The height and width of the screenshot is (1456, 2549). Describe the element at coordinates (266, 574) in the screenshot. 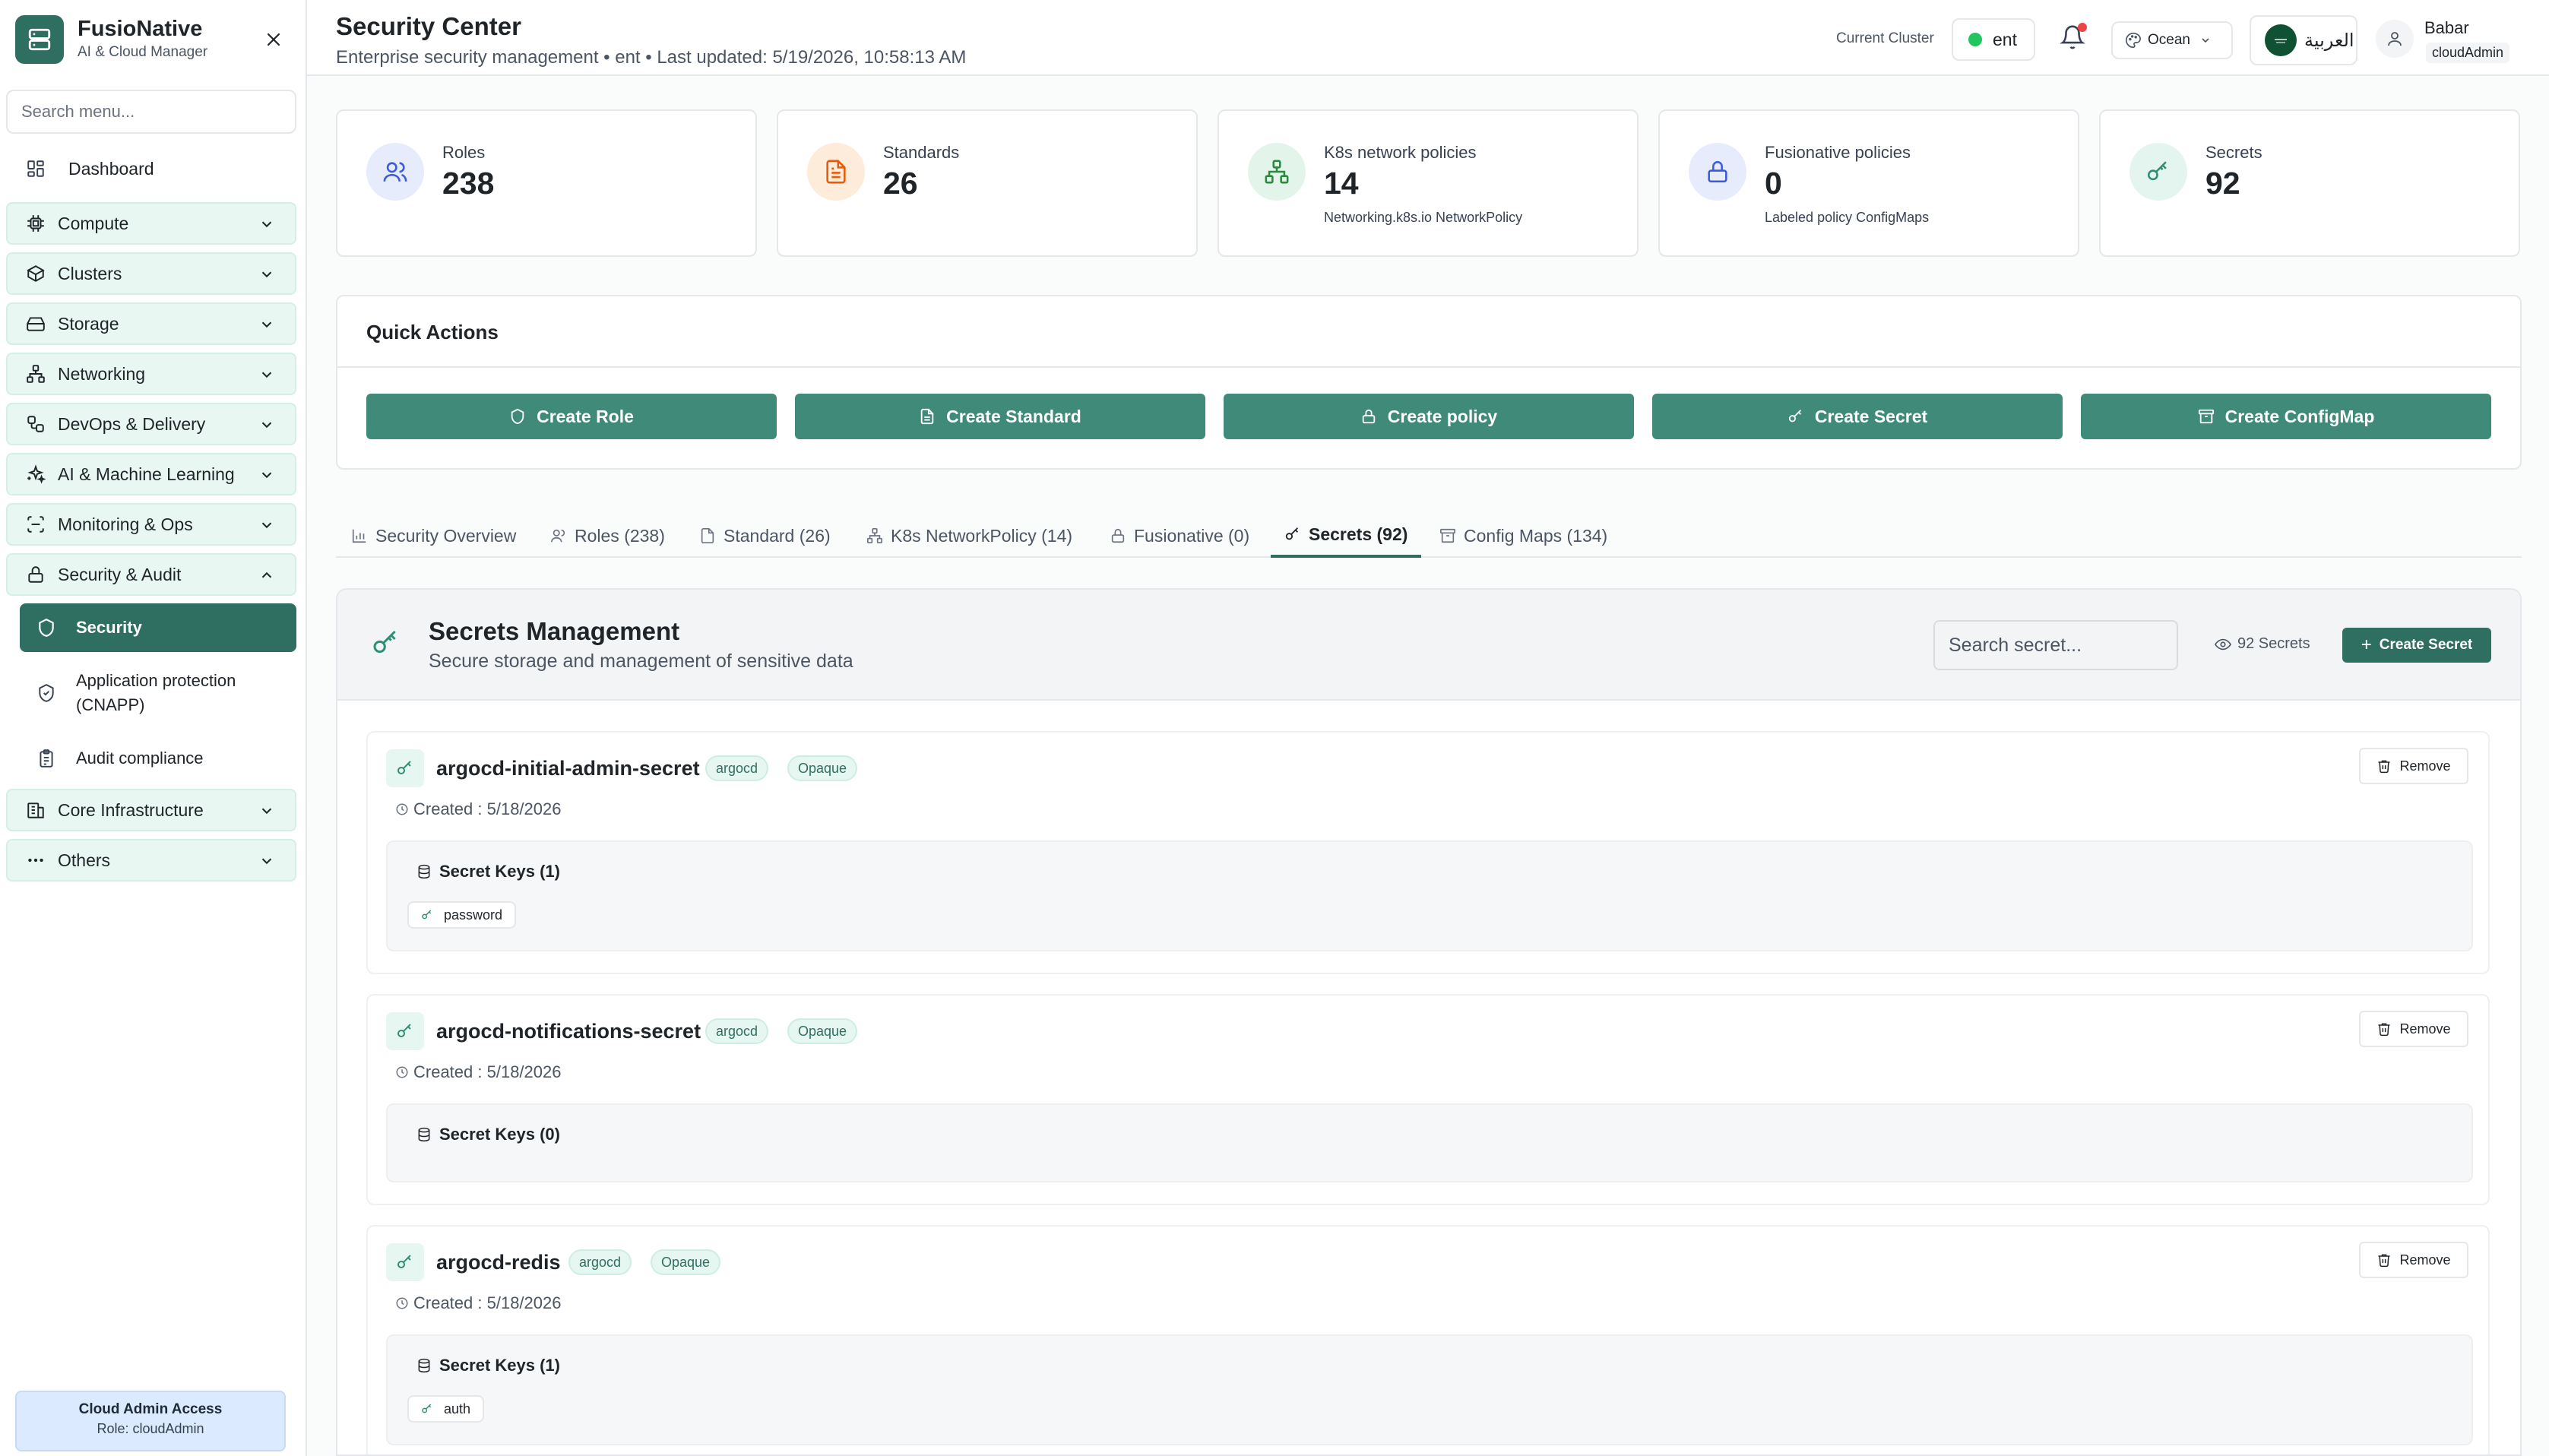

I see `chevron-up-icon` at that location.